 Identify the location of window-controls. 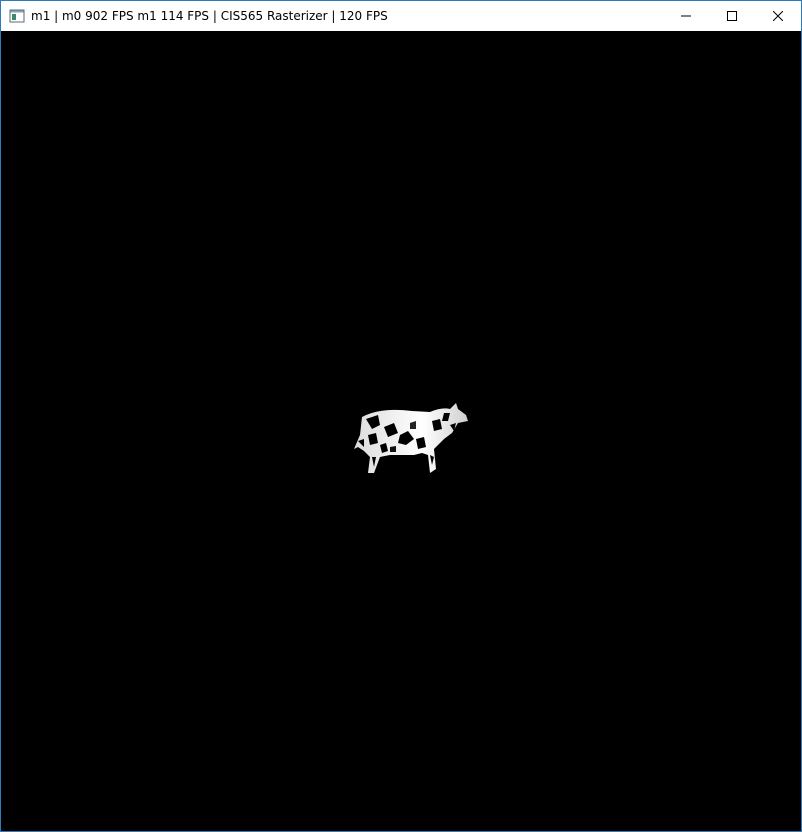
(732, 16).